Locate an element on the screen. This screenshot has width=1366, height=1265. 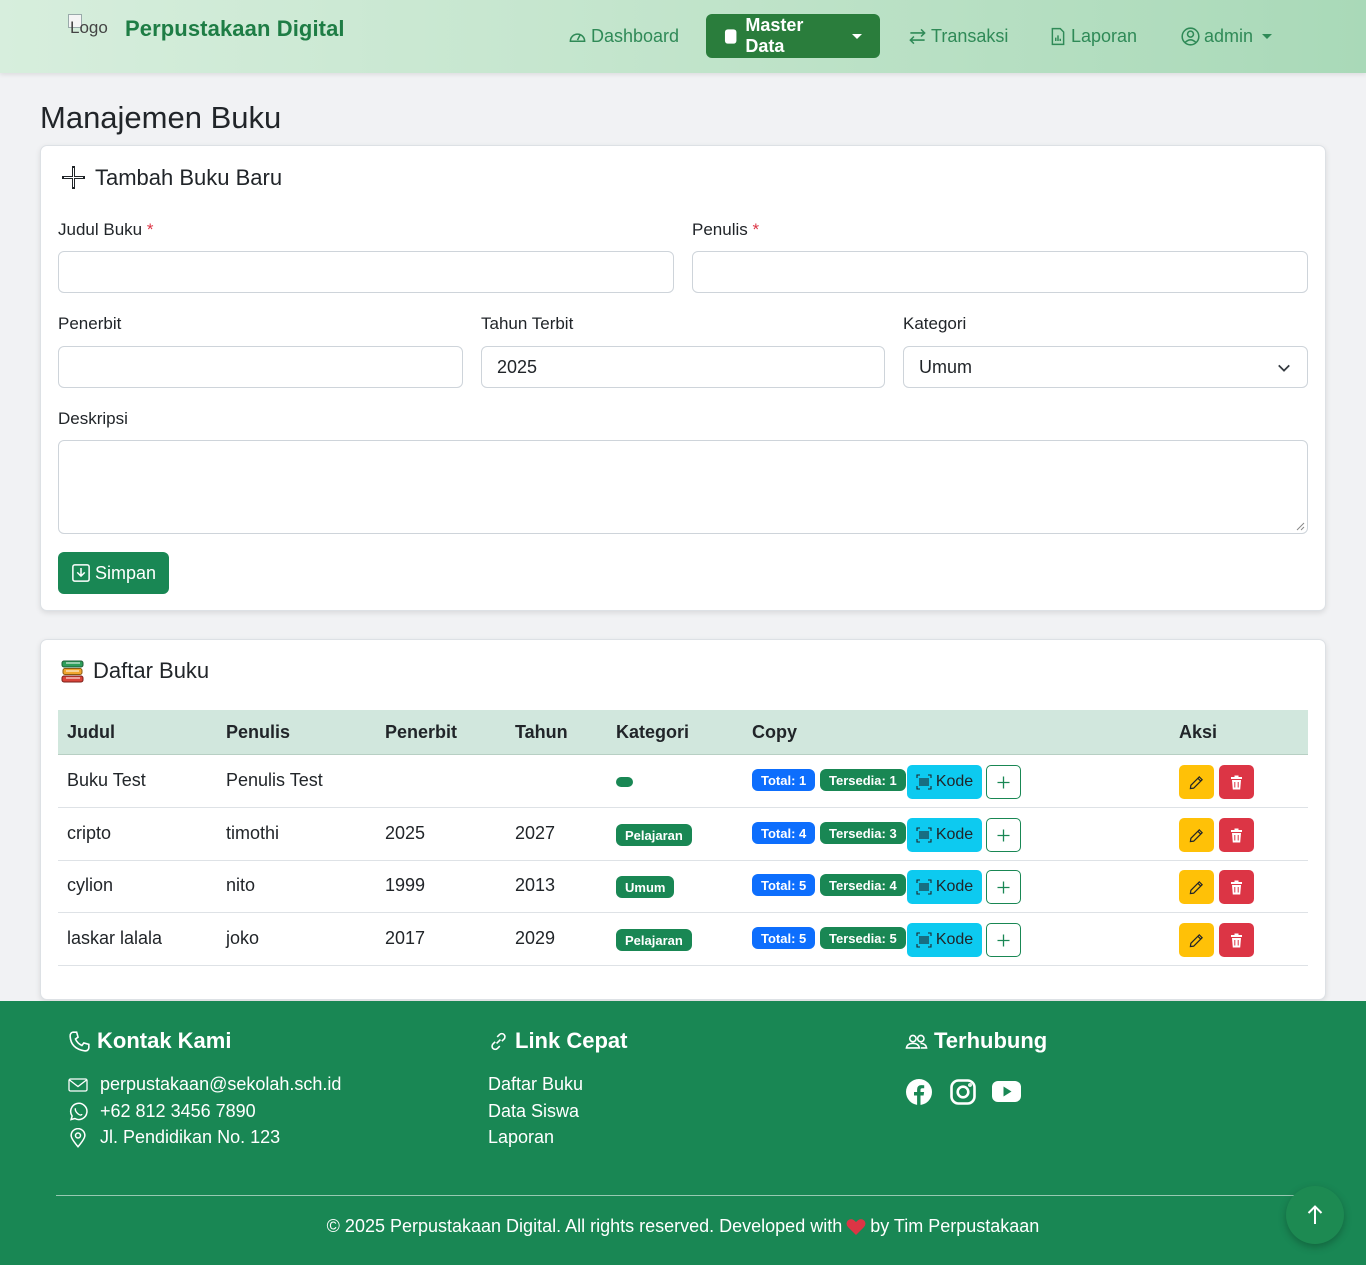
back-to-top-button is located at coordinates (1315, 1215).